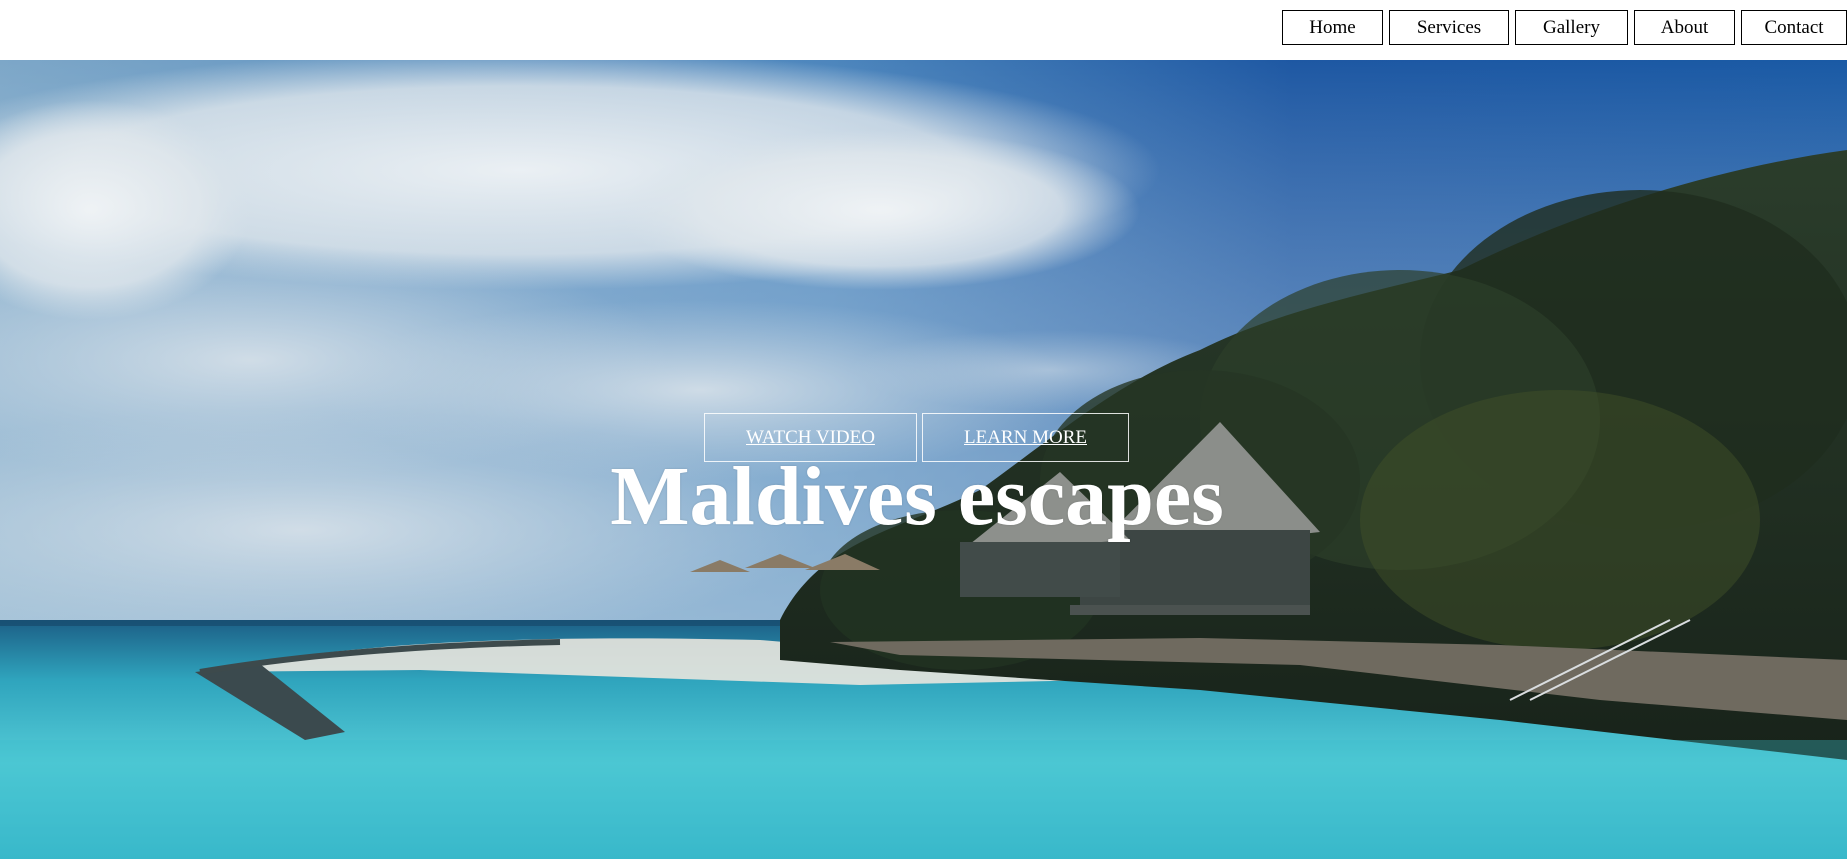  I want to click on main-nav: Home Services Gallery About Contact, so click(1564, 27).